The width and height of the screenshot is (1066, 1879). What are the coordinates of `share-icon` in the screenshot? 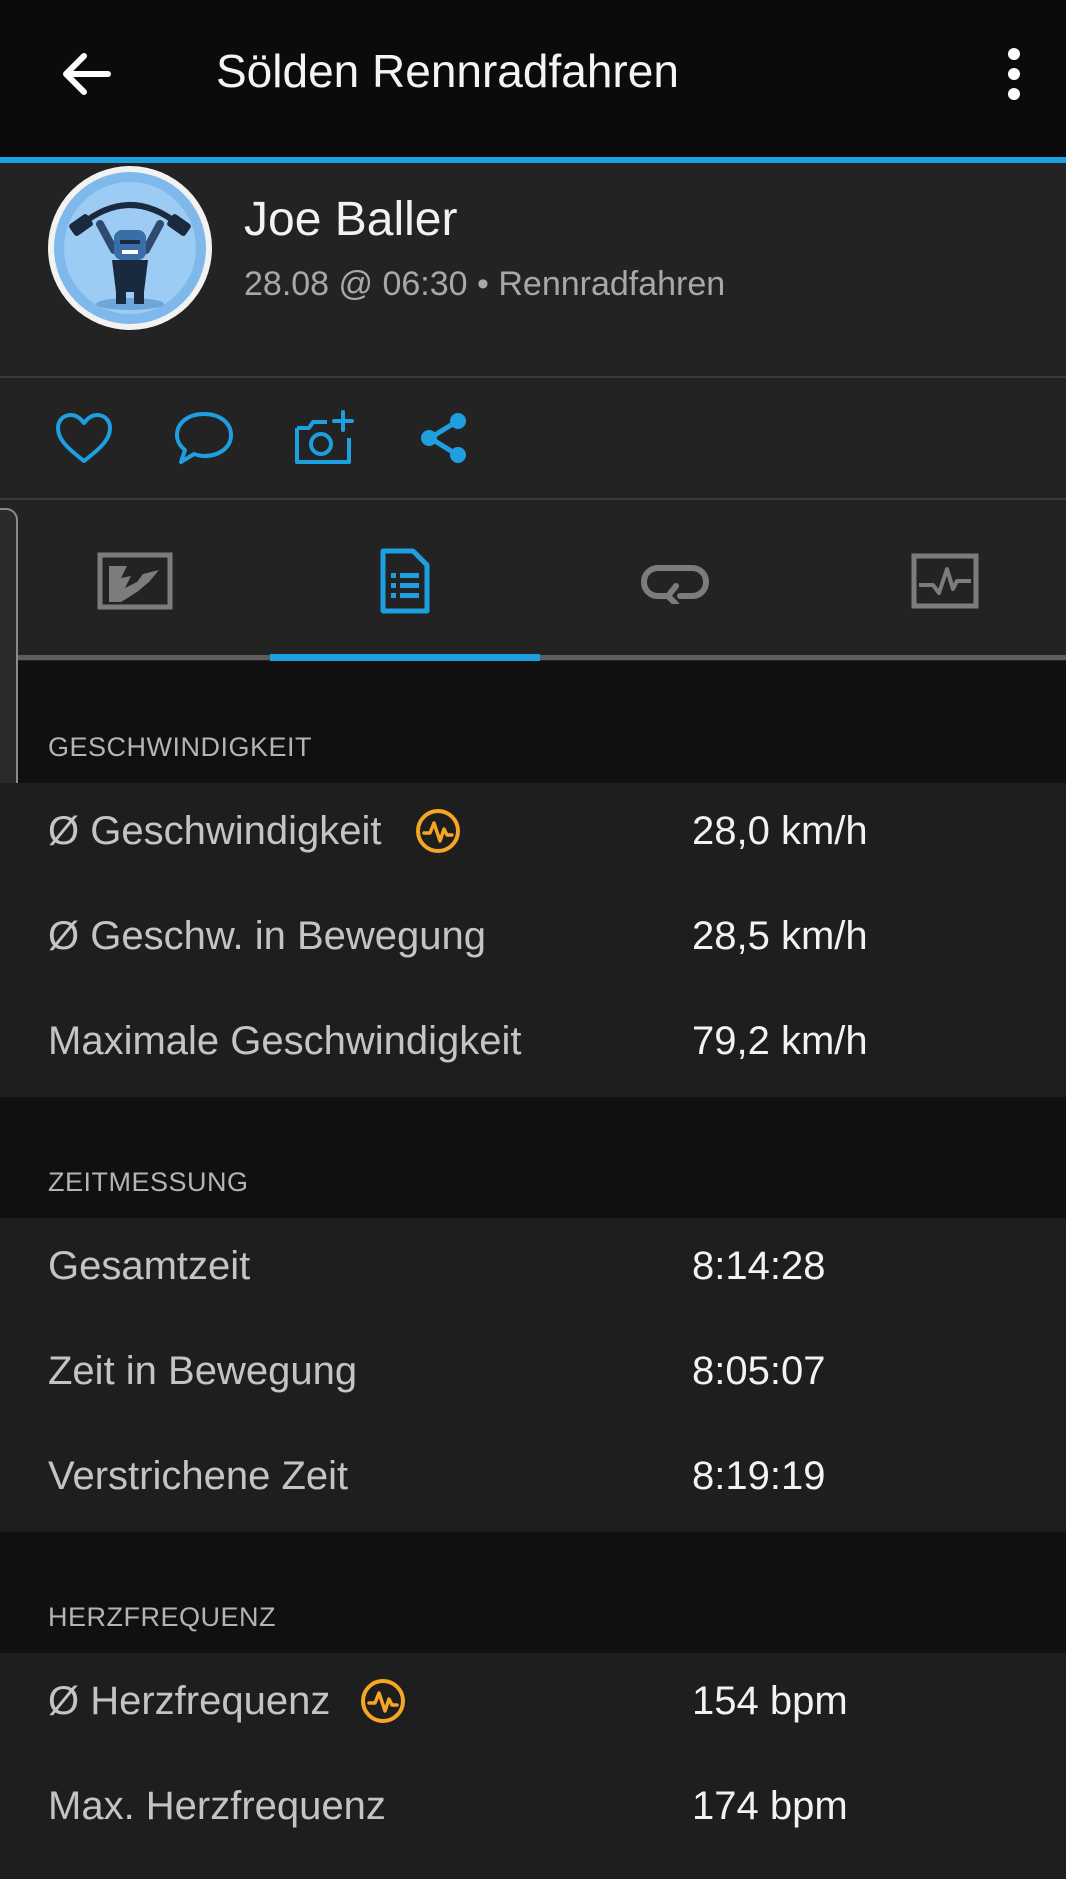 It's located at (443, 438).